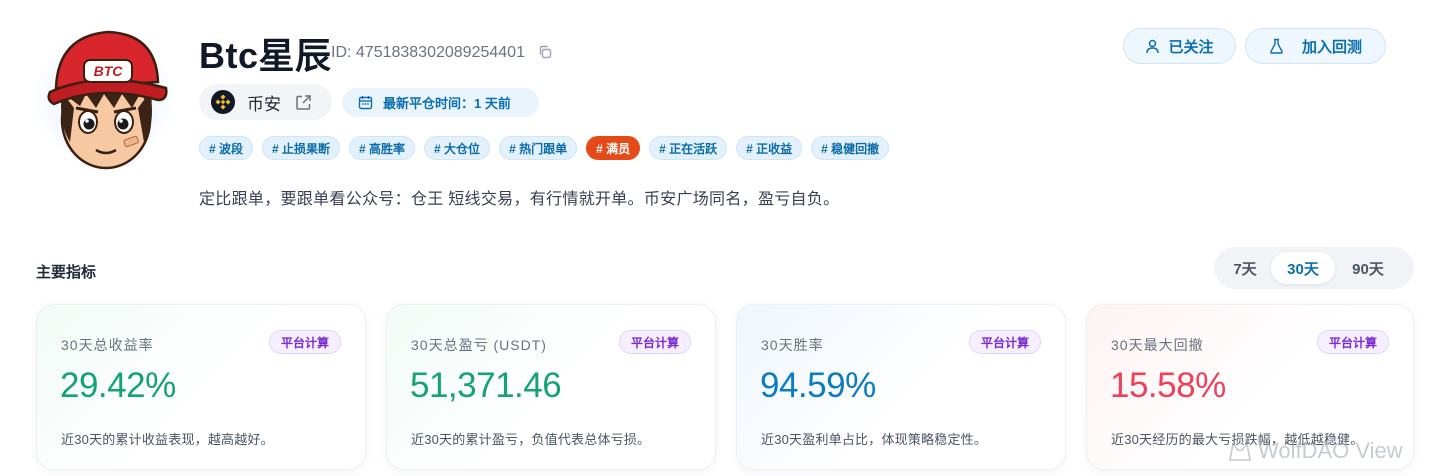 The image size is (1454, 476). Describe the element at coordinates (223, 102) in the screenshot. I see `binance-icon` at that location.